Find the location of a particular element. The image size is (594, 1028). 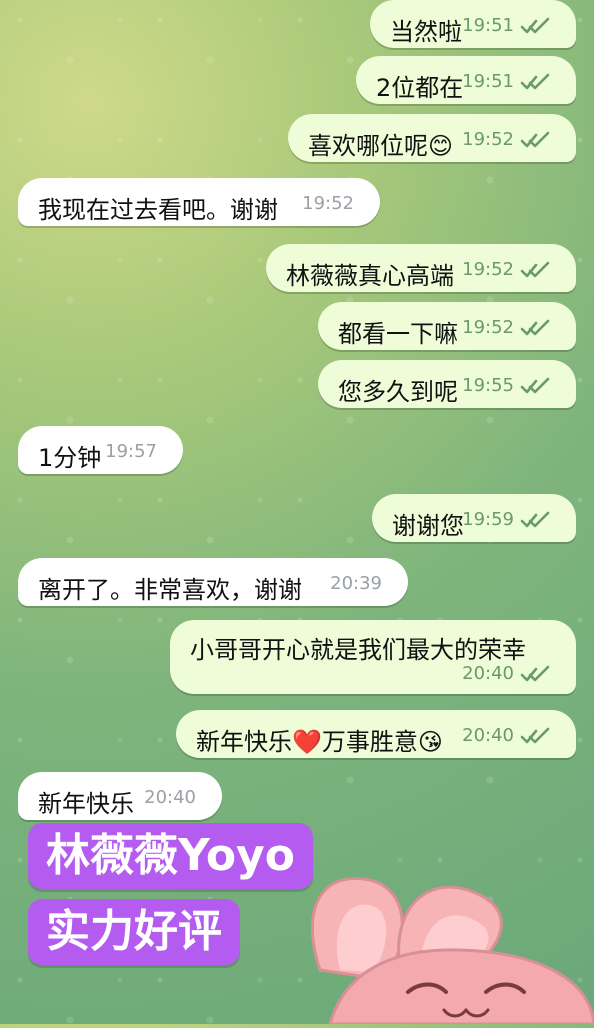

message-meta: 20:39 is located at coordinates (356, 583).